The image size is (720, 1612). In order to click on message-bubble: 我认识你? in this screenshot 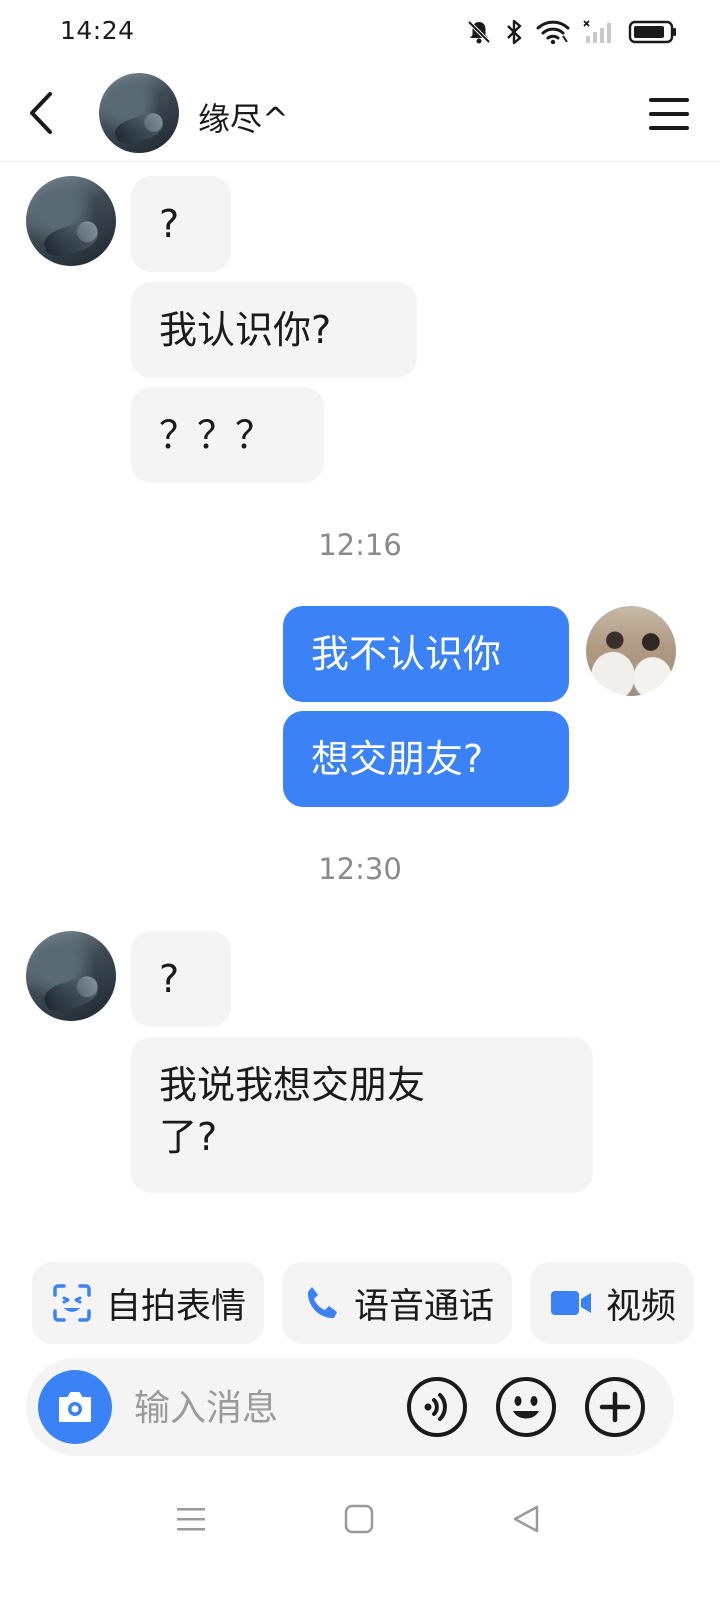, I will do `click(274, 330)`.